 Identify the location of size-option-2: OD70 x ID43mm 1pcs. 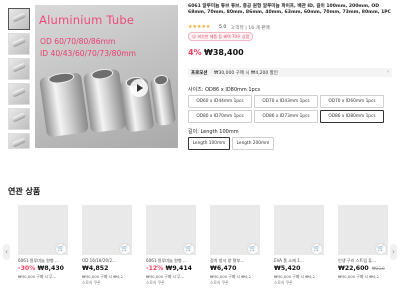
(286, 101).